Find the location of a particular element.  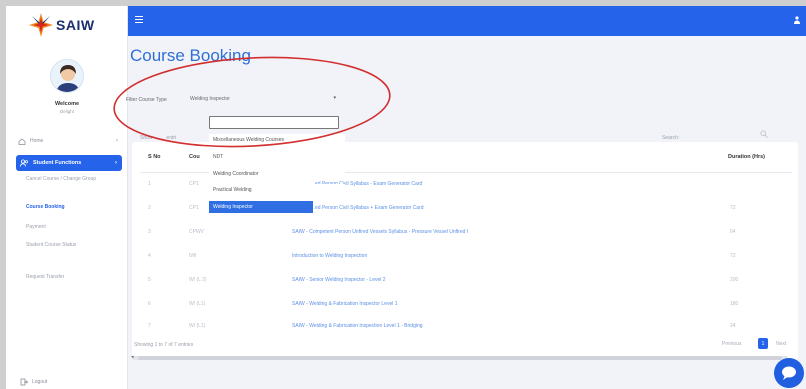

user-avatar-icon is located at coordinates (68, 78).